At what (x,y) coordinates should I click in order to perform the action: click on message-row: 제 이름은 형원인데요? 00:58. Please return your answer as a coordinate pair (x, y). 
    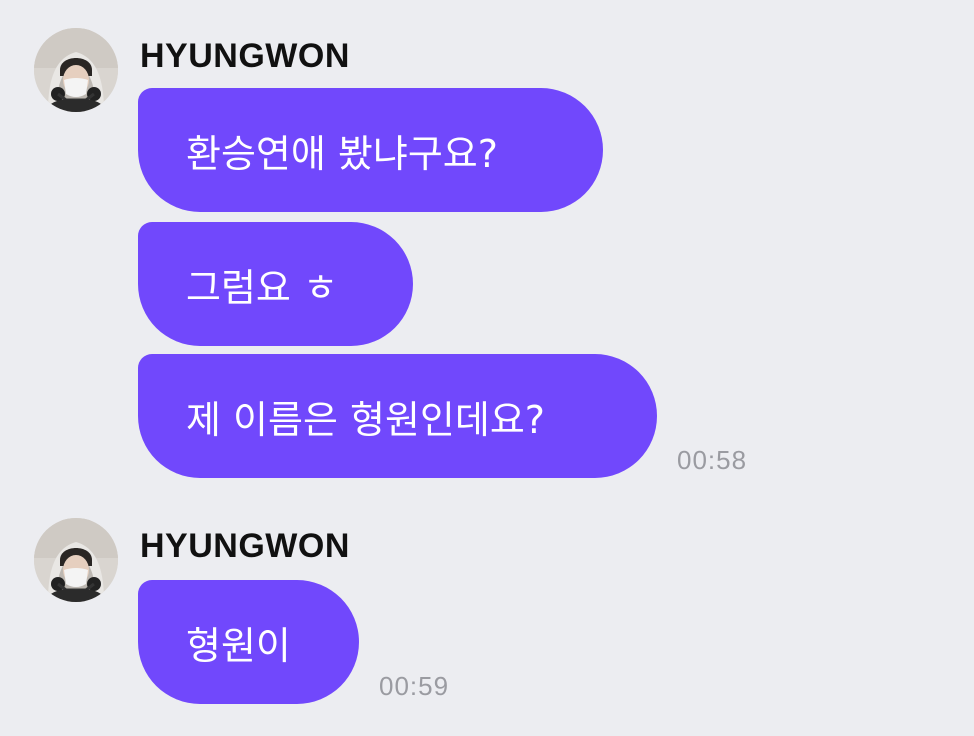
    Looking at the image, I should click on (442, 416).